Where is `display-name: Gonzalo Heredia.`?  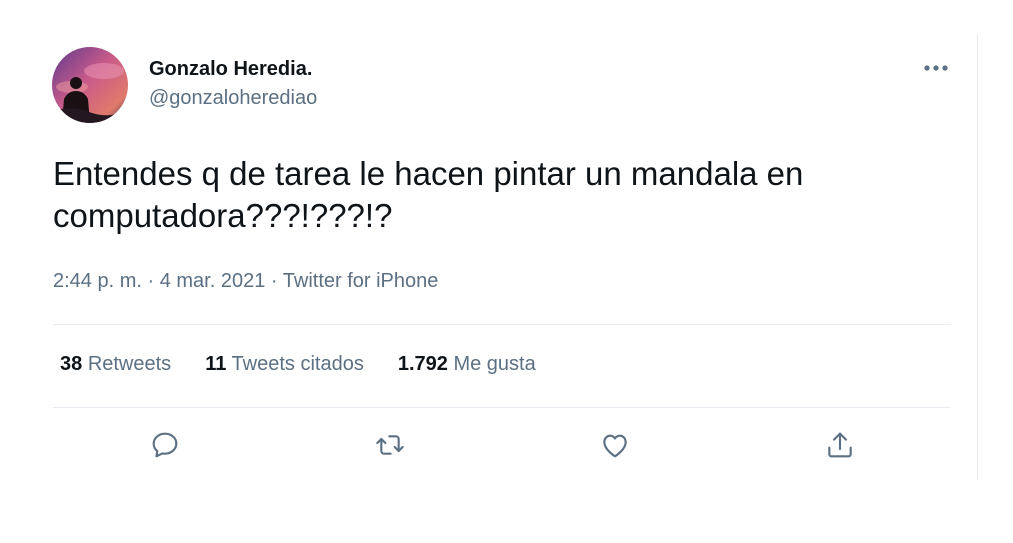 display-name: Gonzalo Heredia. is located at coordinates (230, 69).